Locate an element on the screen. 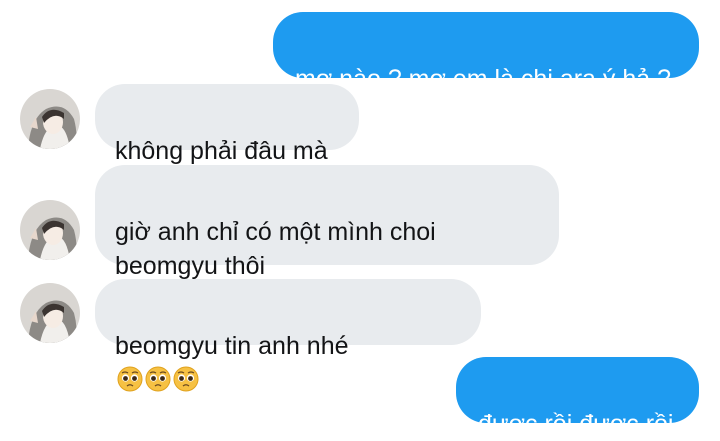  message-text: beomgyu tin anh nhé is located at coordinates (232, 346).